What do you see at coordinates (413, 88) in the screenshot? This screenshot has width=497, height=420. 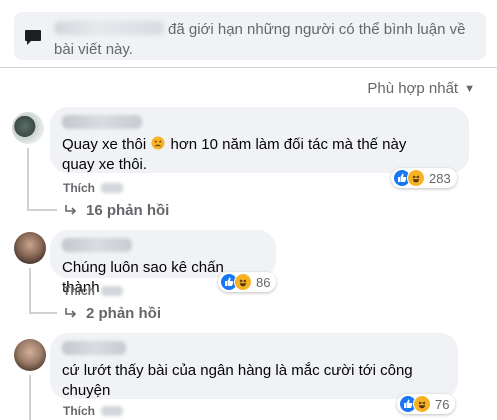 I see `sort-label: Phù hợp nhất` at bounding box center [413, 88].